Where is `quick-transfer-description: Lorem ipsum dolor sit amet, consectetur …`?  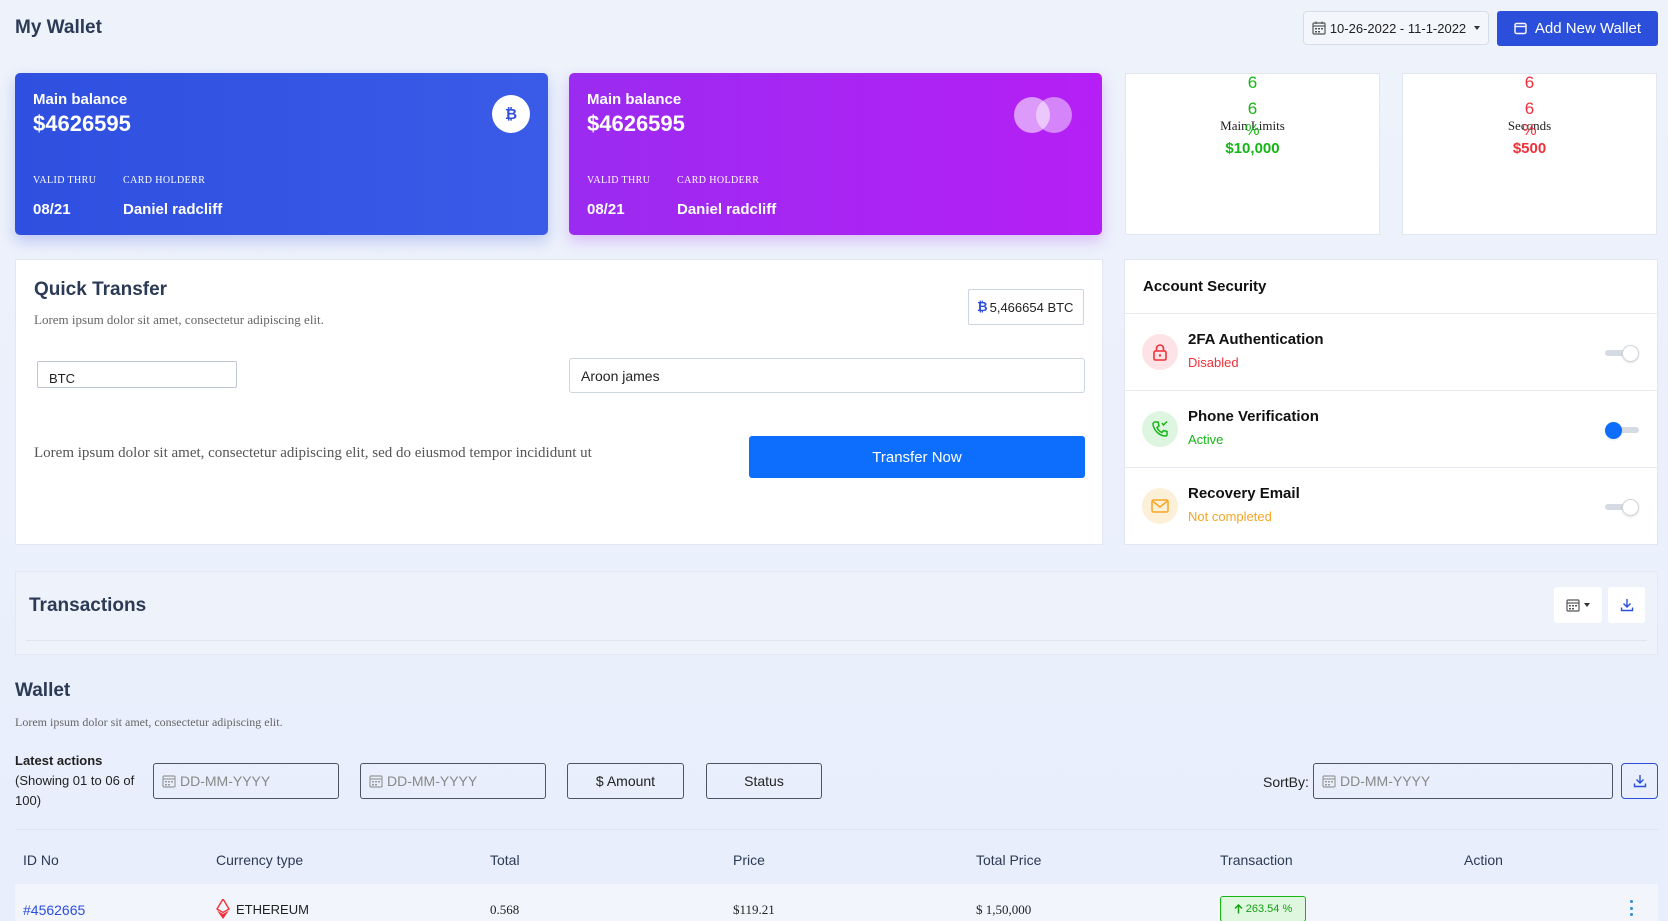
quick-transfer-description: Lorem ipsum dolor sit amet, consectetur … is located at coordinates (313, 453).